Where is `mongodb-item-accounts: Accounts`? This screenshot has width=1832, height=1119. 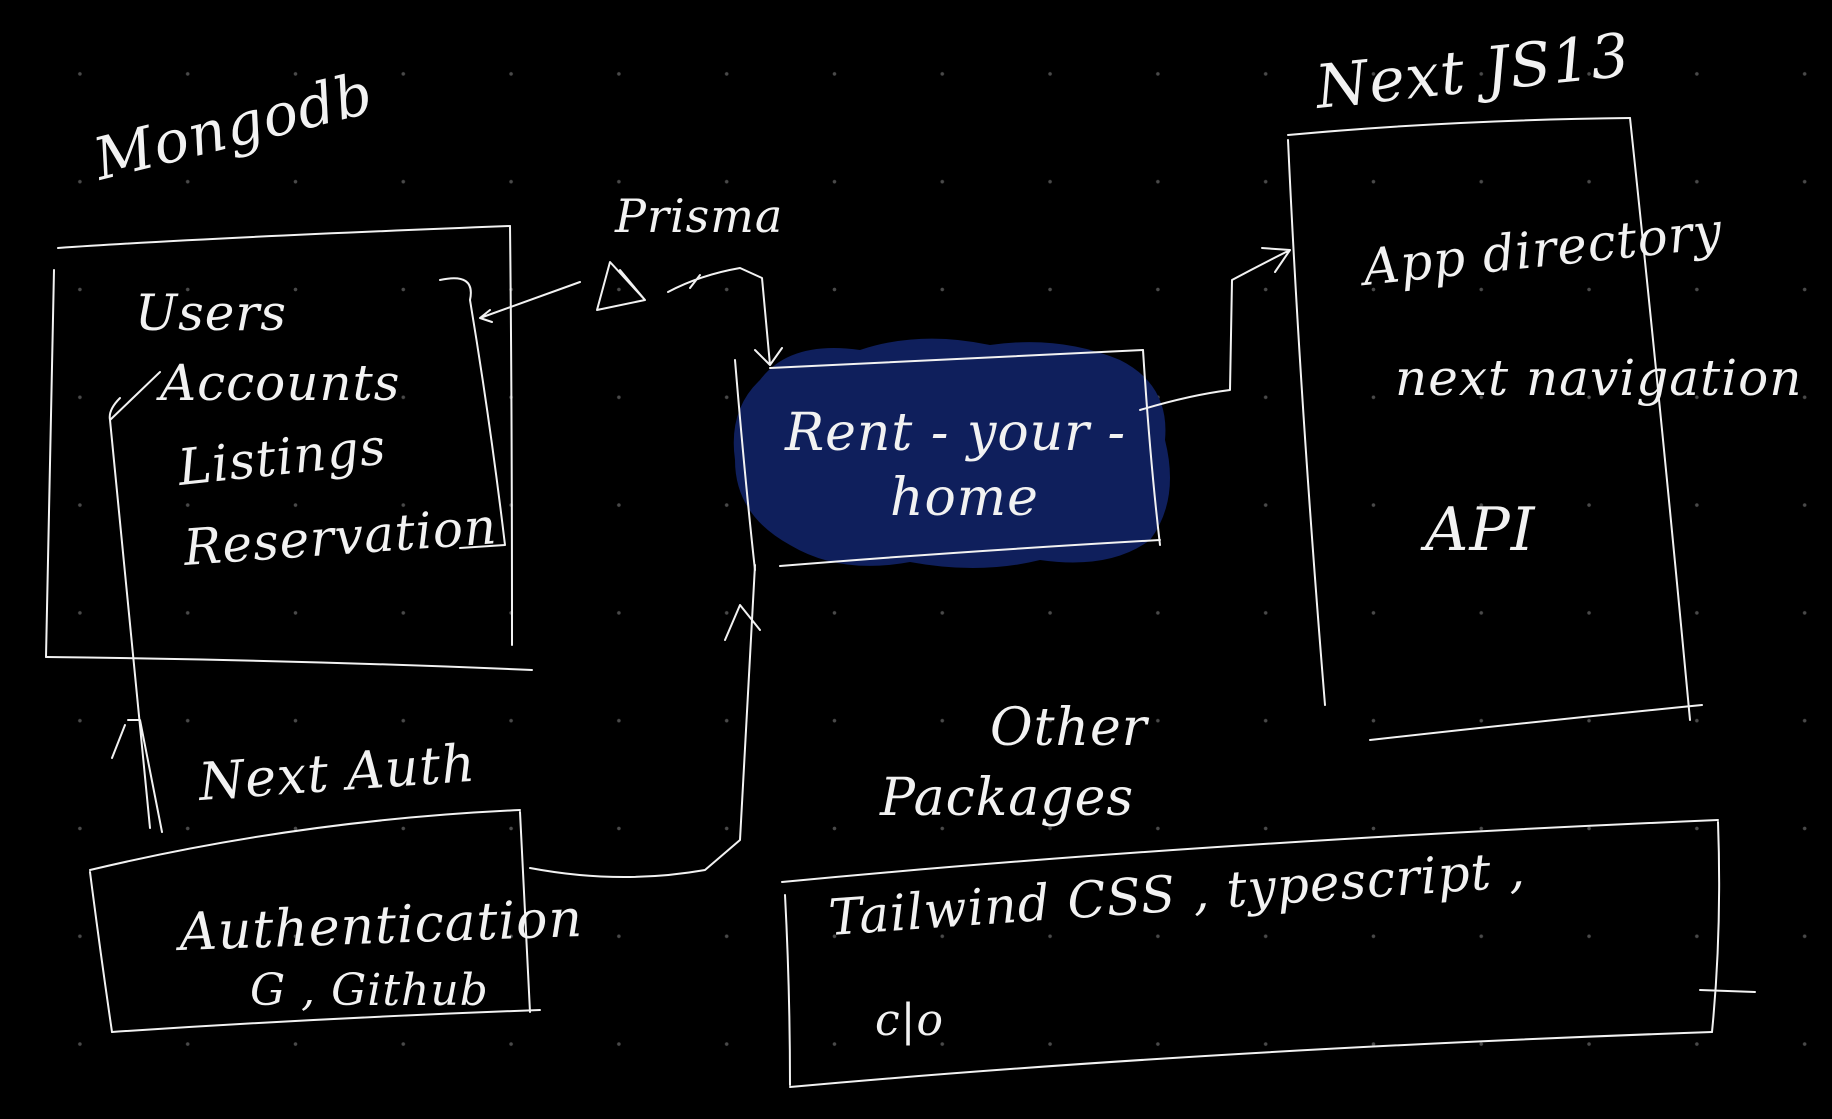
mongodb-item-accounts: Accounts is located at coordinates (278, 383).